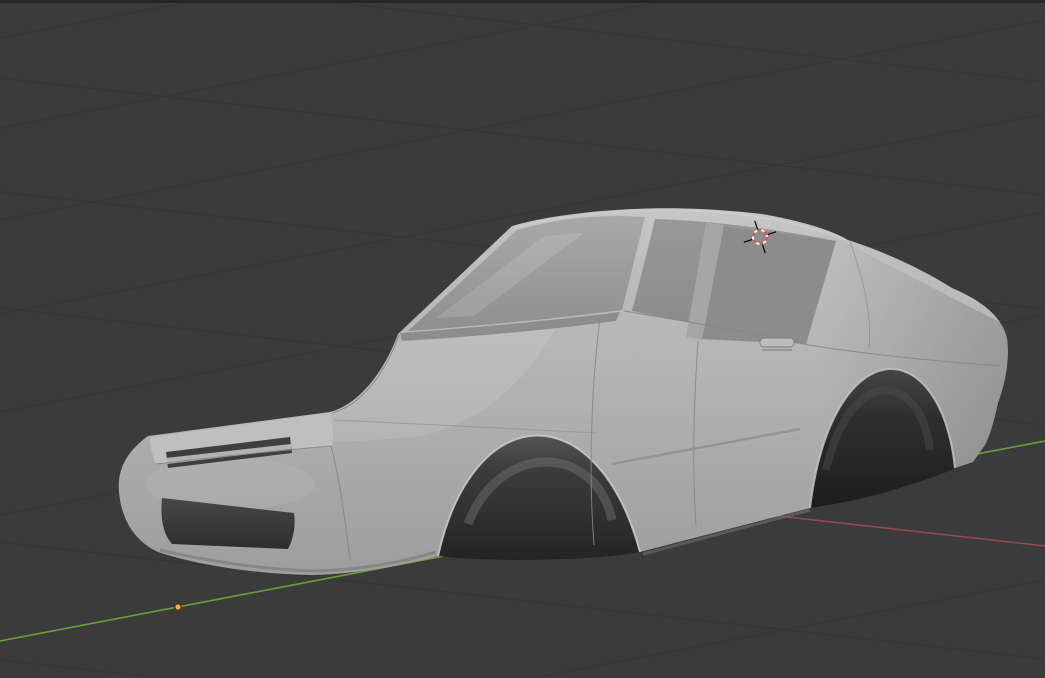  I want to click on origin-dot-icon, so click(178, 607).